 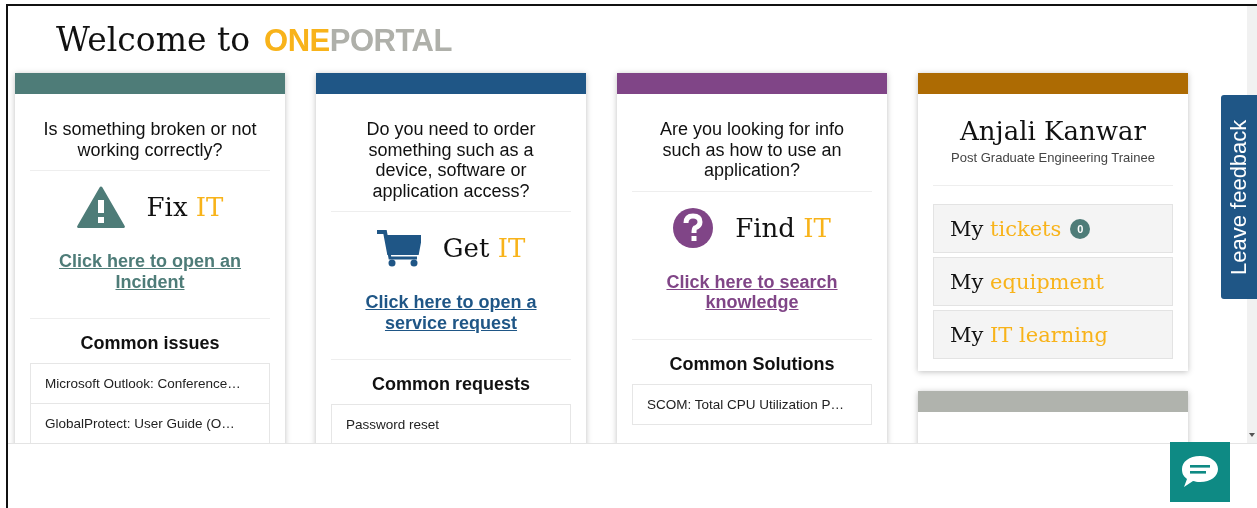 What do you see at coordinates (100, 207) in the screenshot?
I see `warning-icon` at bounding box center [100, 207].